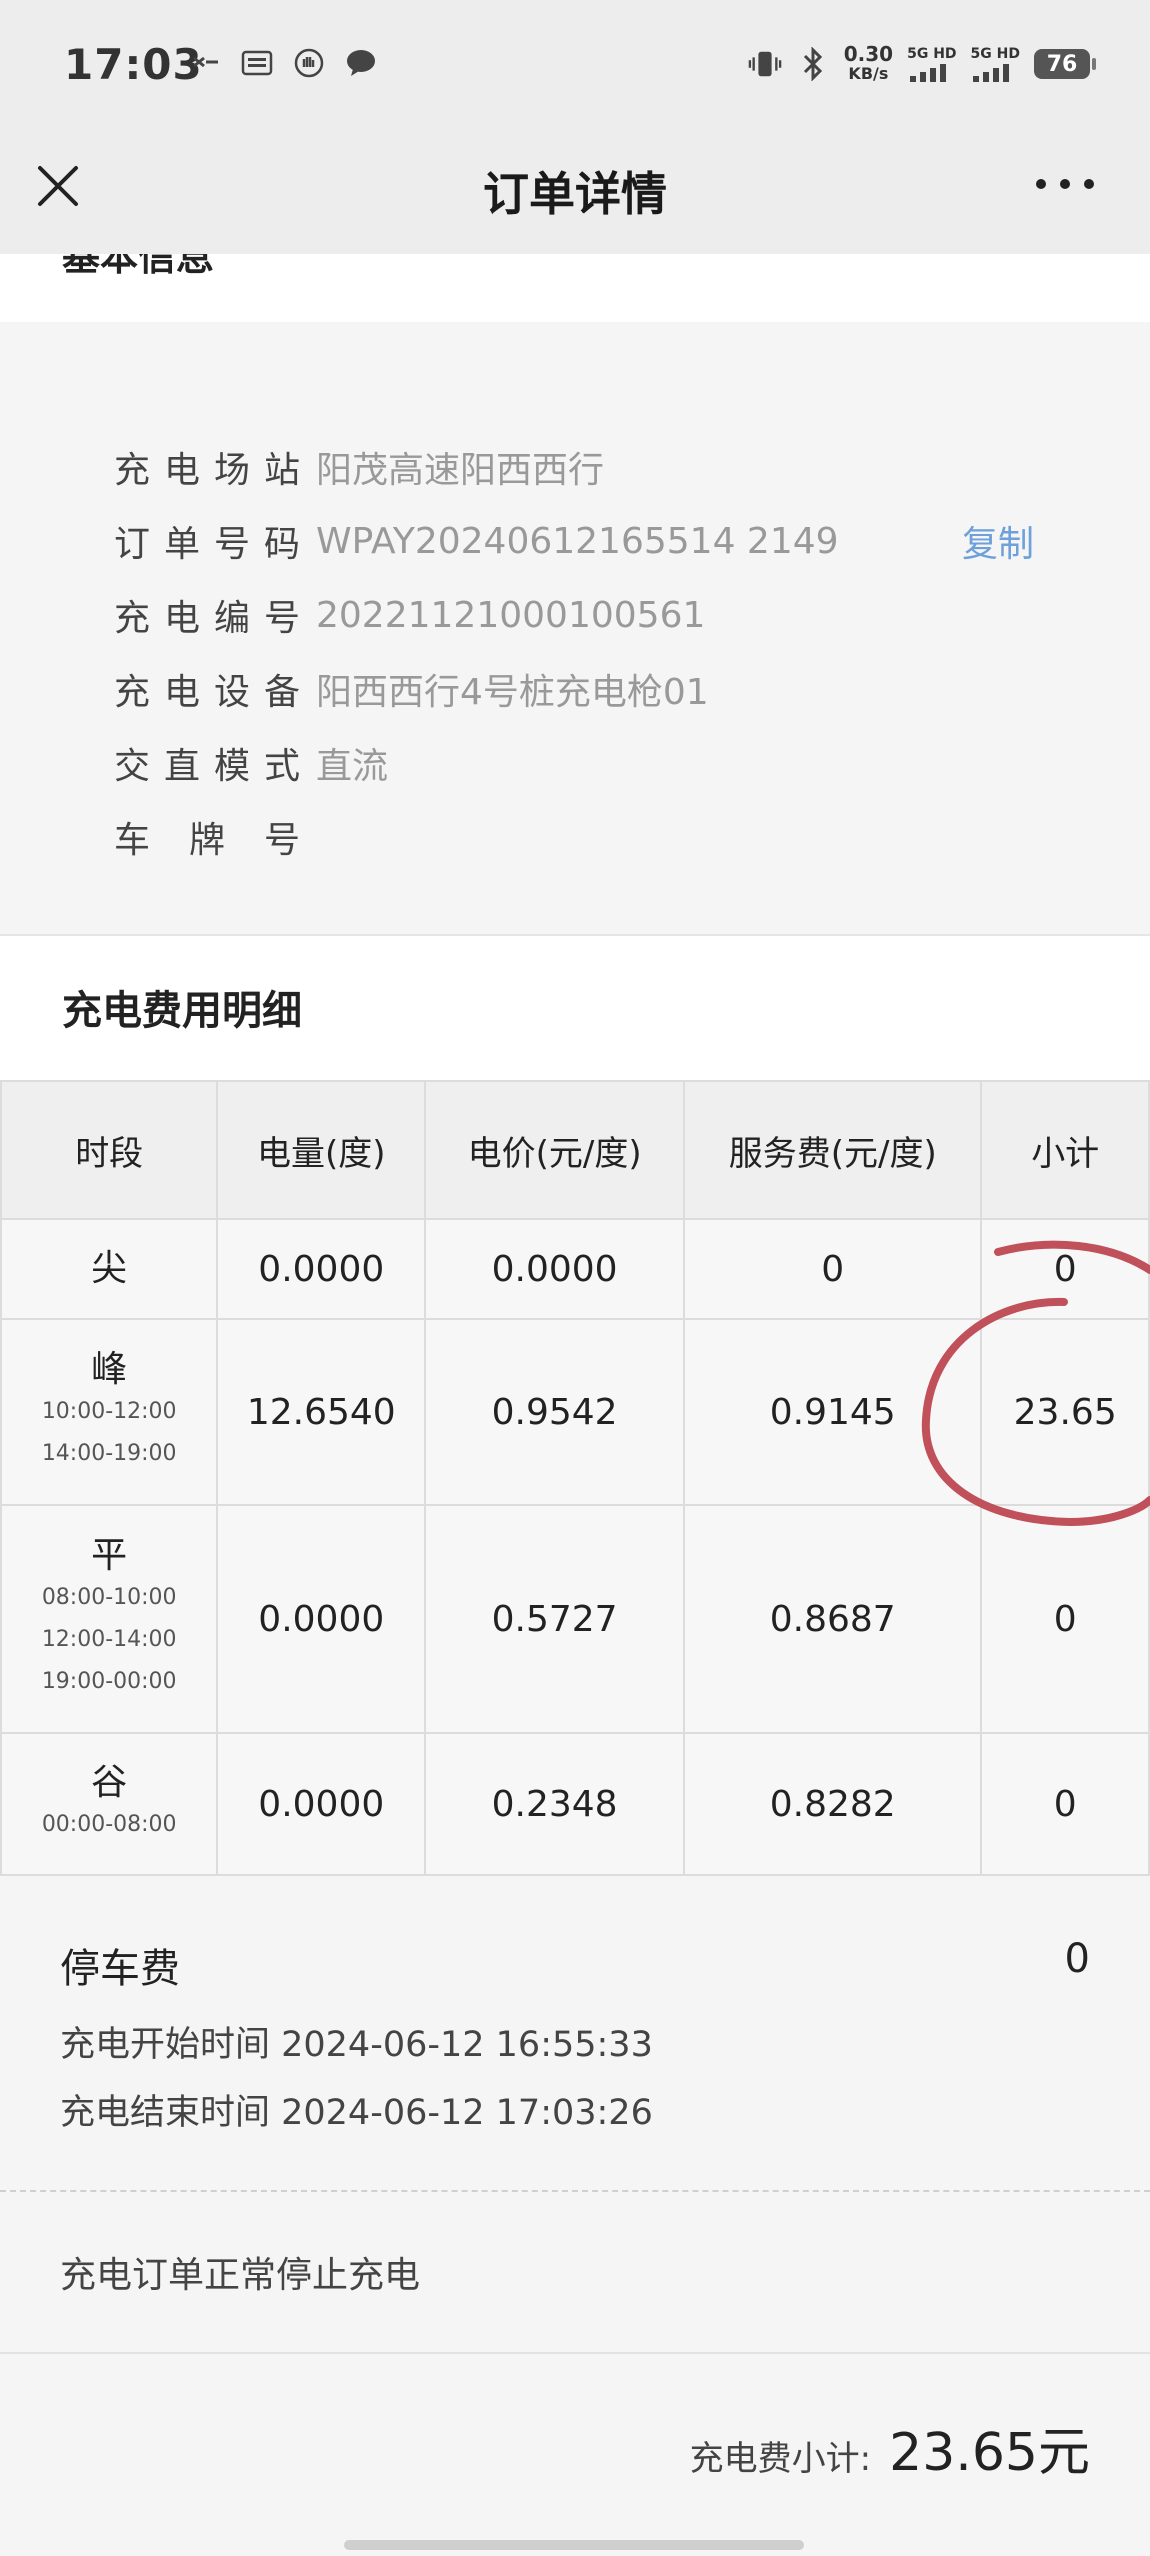 This screenshot has width=1150, height=2556. What do you see at coordinates (240, 2275) in the screenshot?
I see `stop-reason-text: 充电订单正常停止充电` at bounding box center [240, 2275].